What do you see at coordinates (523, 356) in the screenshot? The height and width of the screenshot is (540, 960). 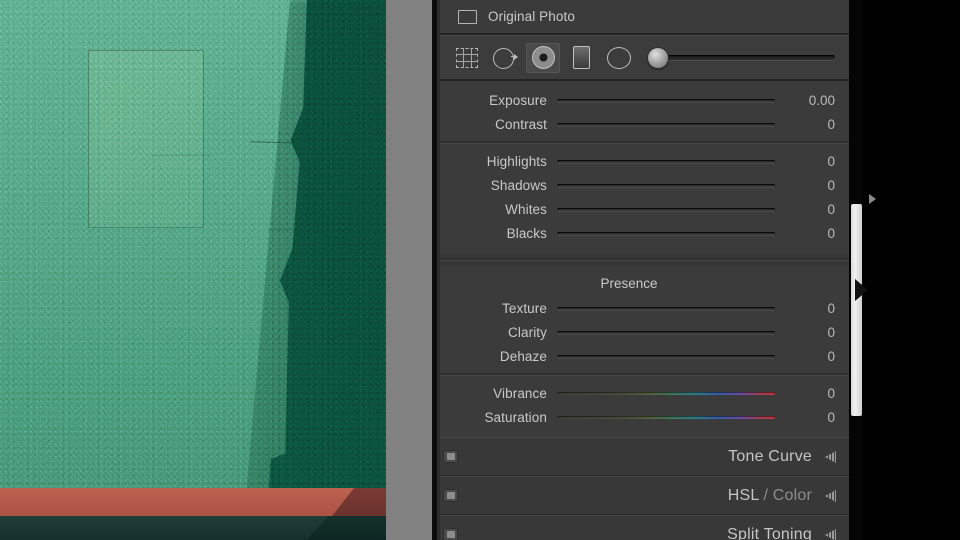 I see `slider-label: Dehaze` at bounding box center [523, 356].